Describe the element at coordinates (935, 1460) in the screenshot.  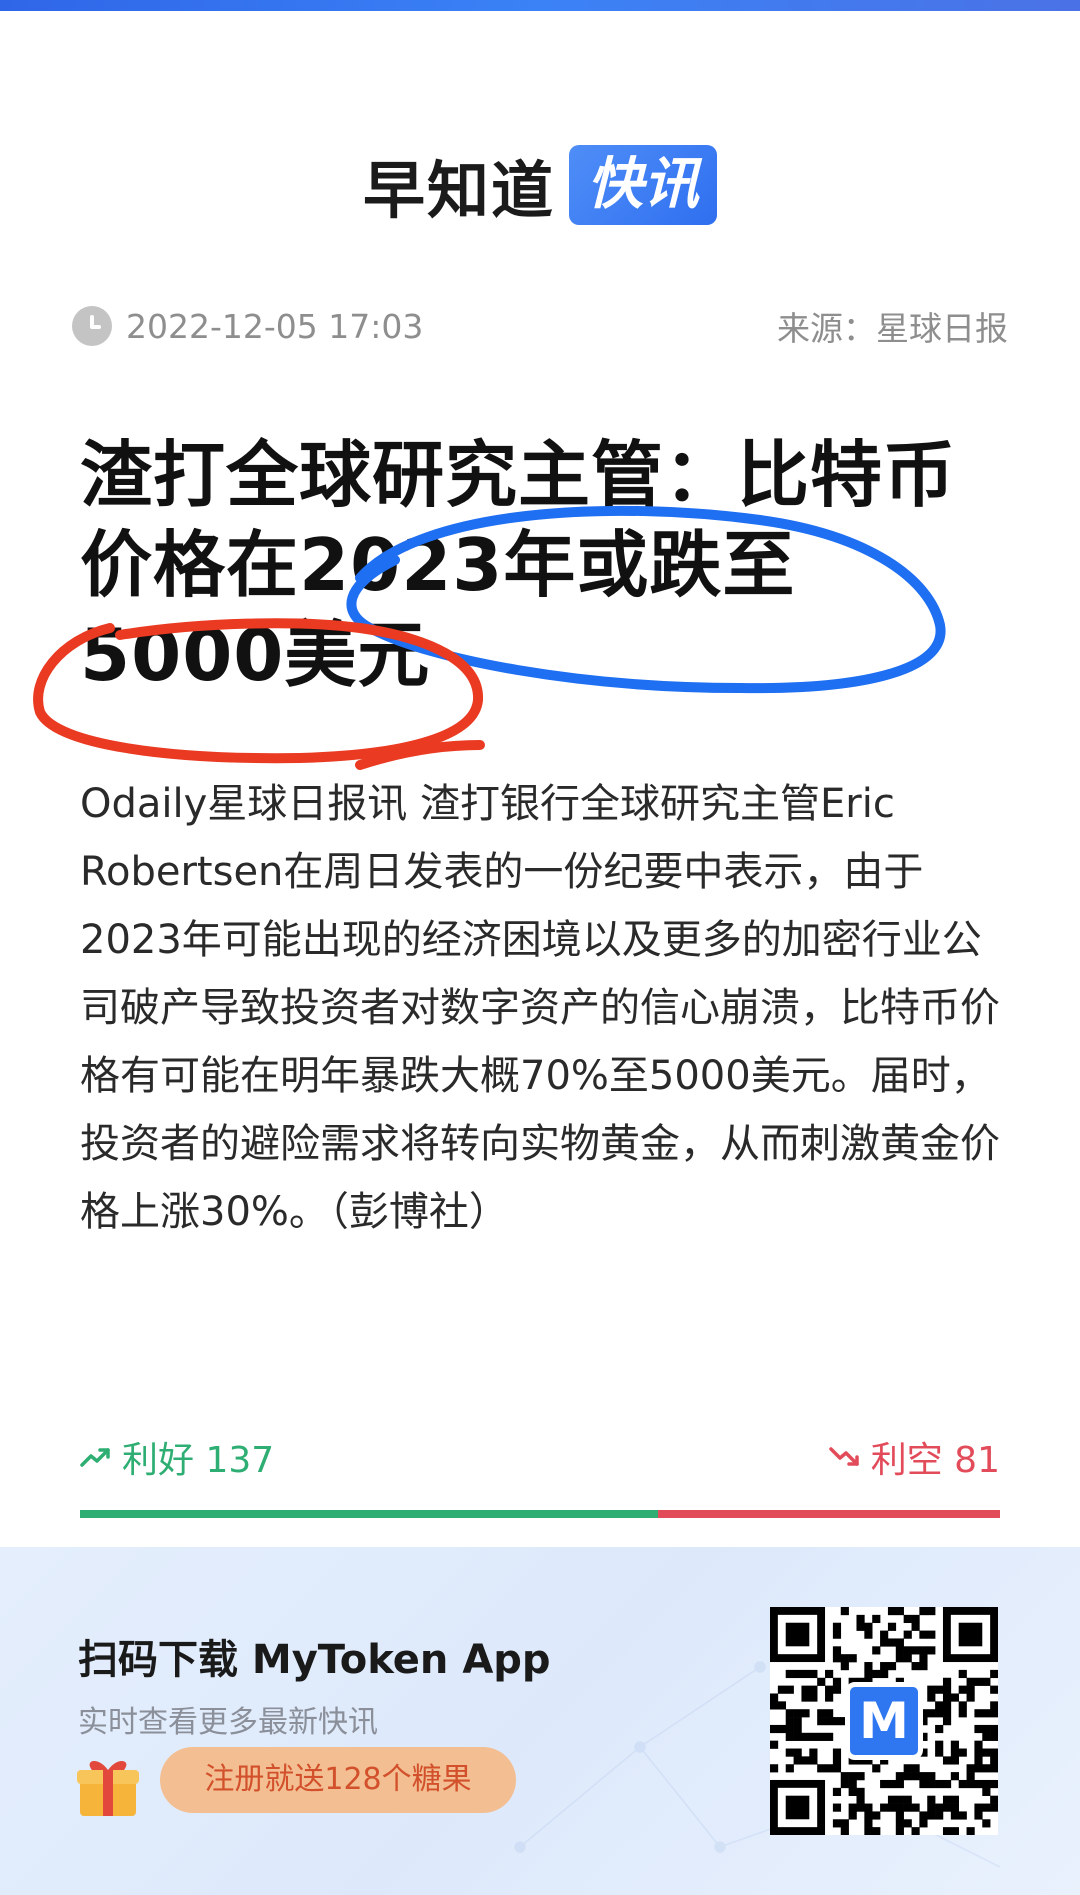
I see `bearish-label: 利空 81` at that location.